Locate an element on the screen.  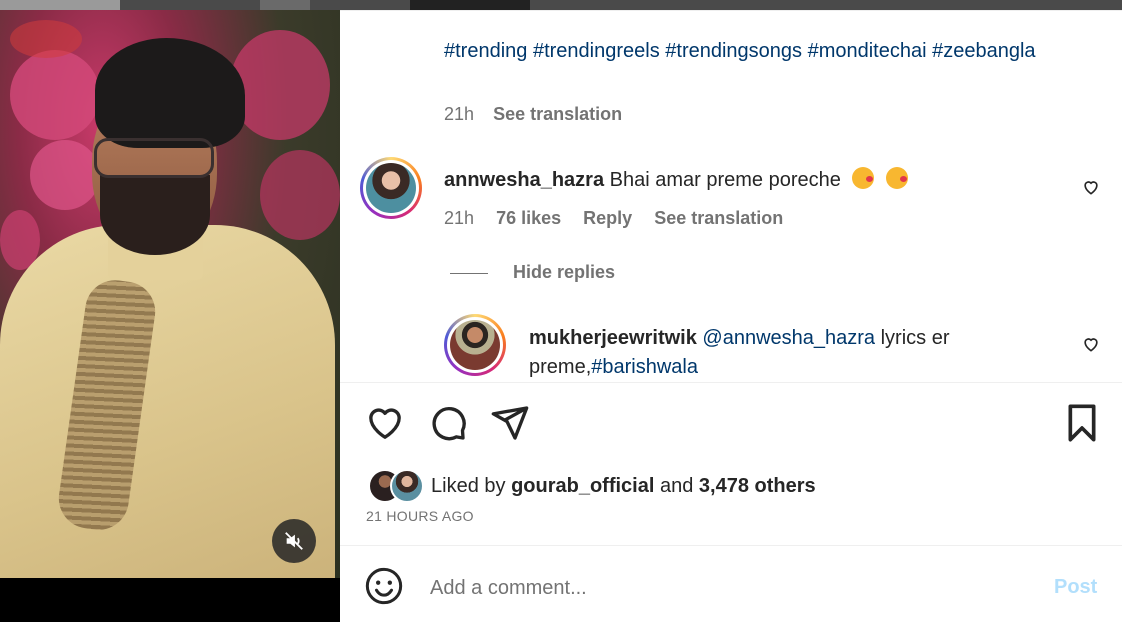
channel-logo is located at coordinates (46, 39).